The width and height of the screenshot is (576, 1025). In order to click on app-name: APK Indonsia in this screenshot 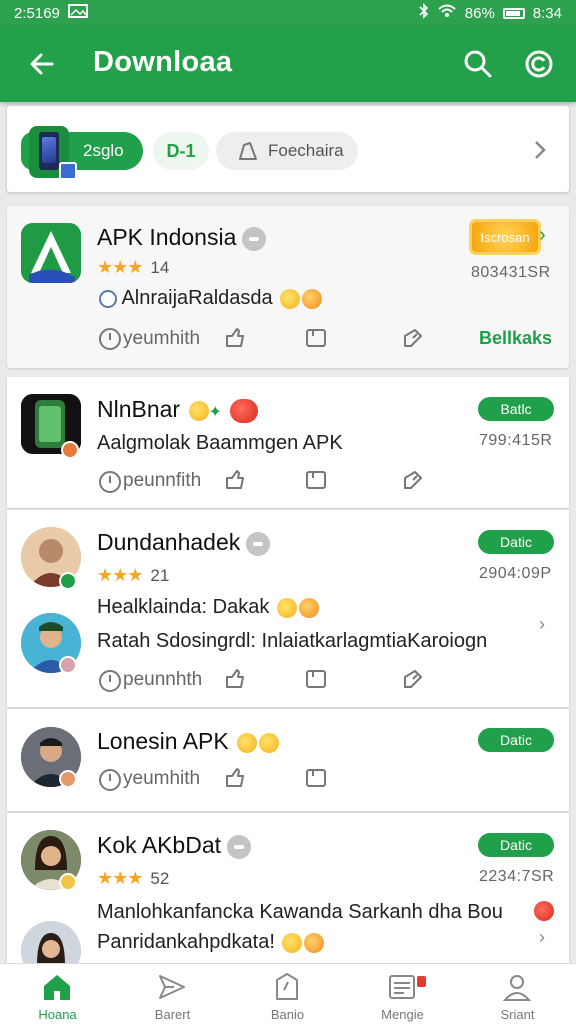, I will do `click(182, 237)`.